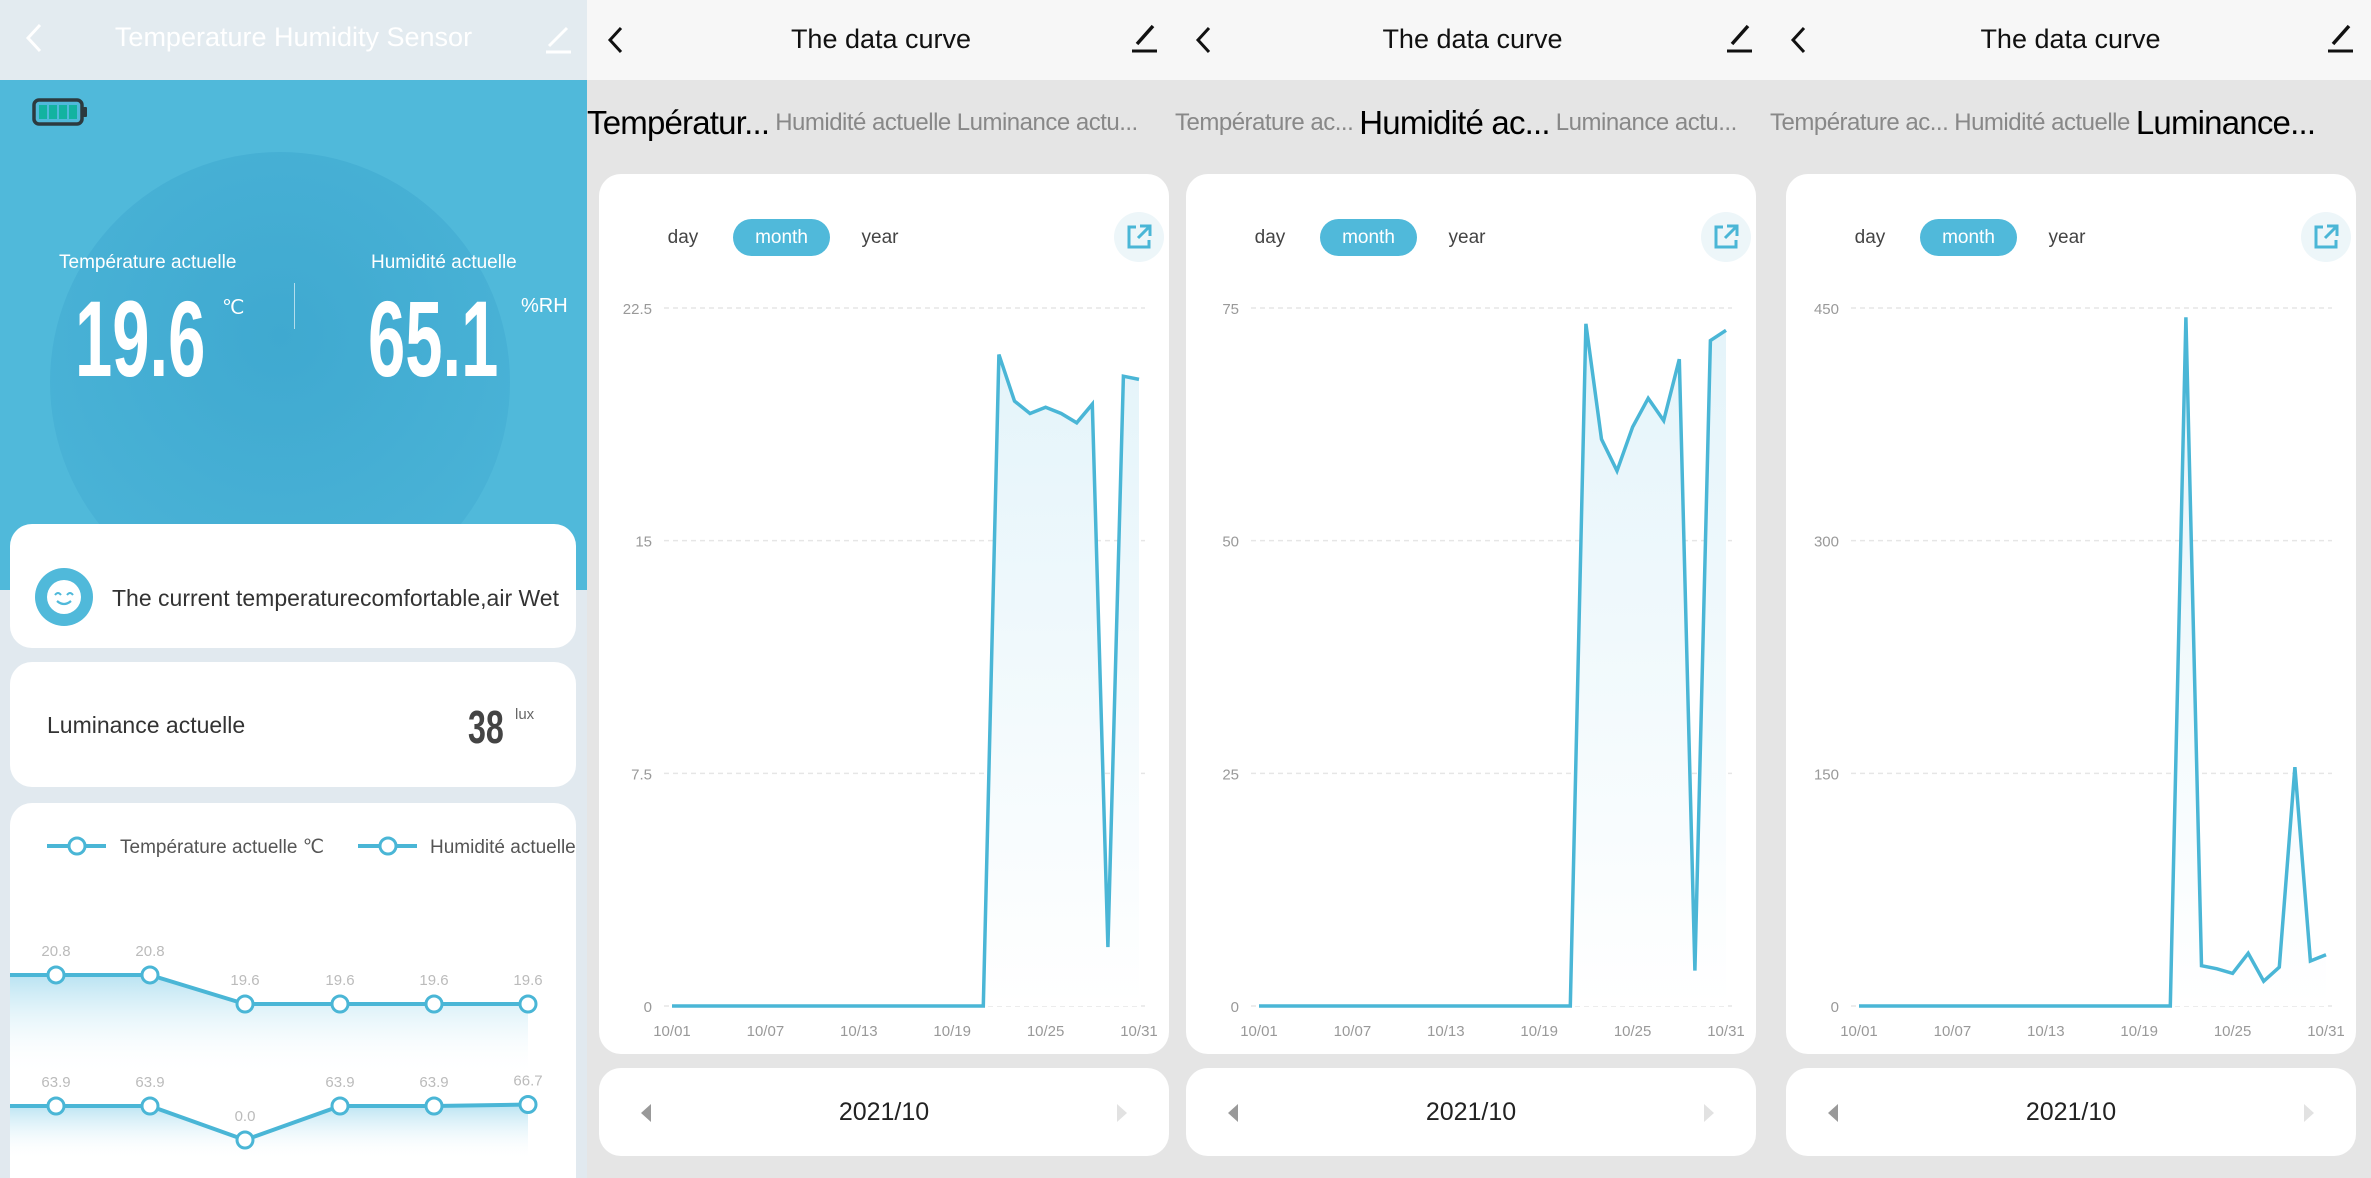 This screenshot has width=2371, height=1178. Describe the element at coordinates (467, 847) in the screenshot. I see `legend-humidity: Humidité actuelle` at that location.